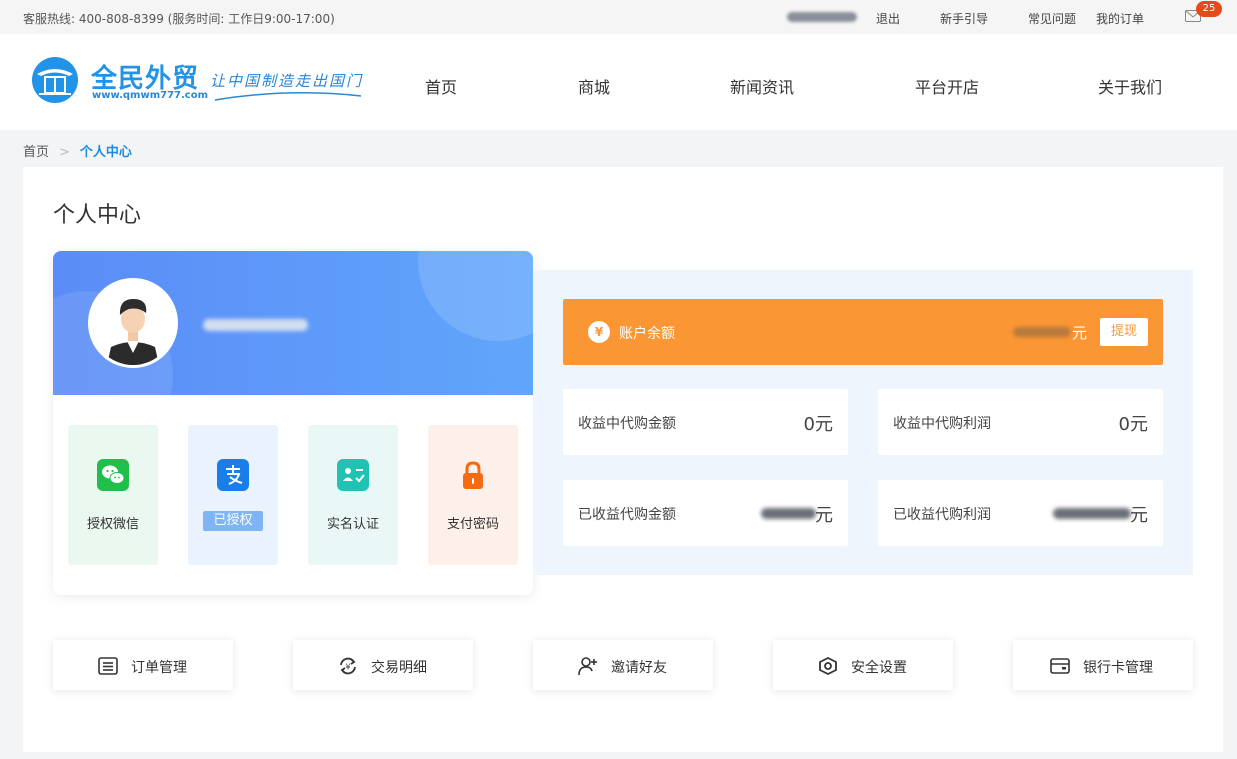  I want to click on tile-alipay-auth: 已授权, so click(233, 495).